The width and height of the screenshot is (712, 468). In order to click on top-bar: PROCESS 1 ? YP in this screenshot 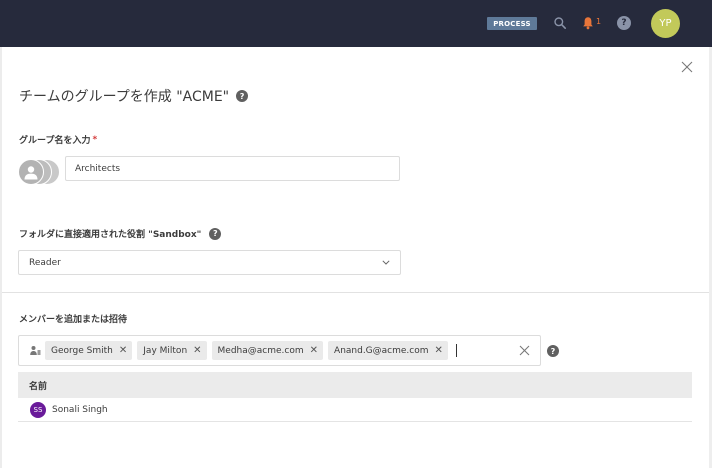, I will do `click(356, 23)`.